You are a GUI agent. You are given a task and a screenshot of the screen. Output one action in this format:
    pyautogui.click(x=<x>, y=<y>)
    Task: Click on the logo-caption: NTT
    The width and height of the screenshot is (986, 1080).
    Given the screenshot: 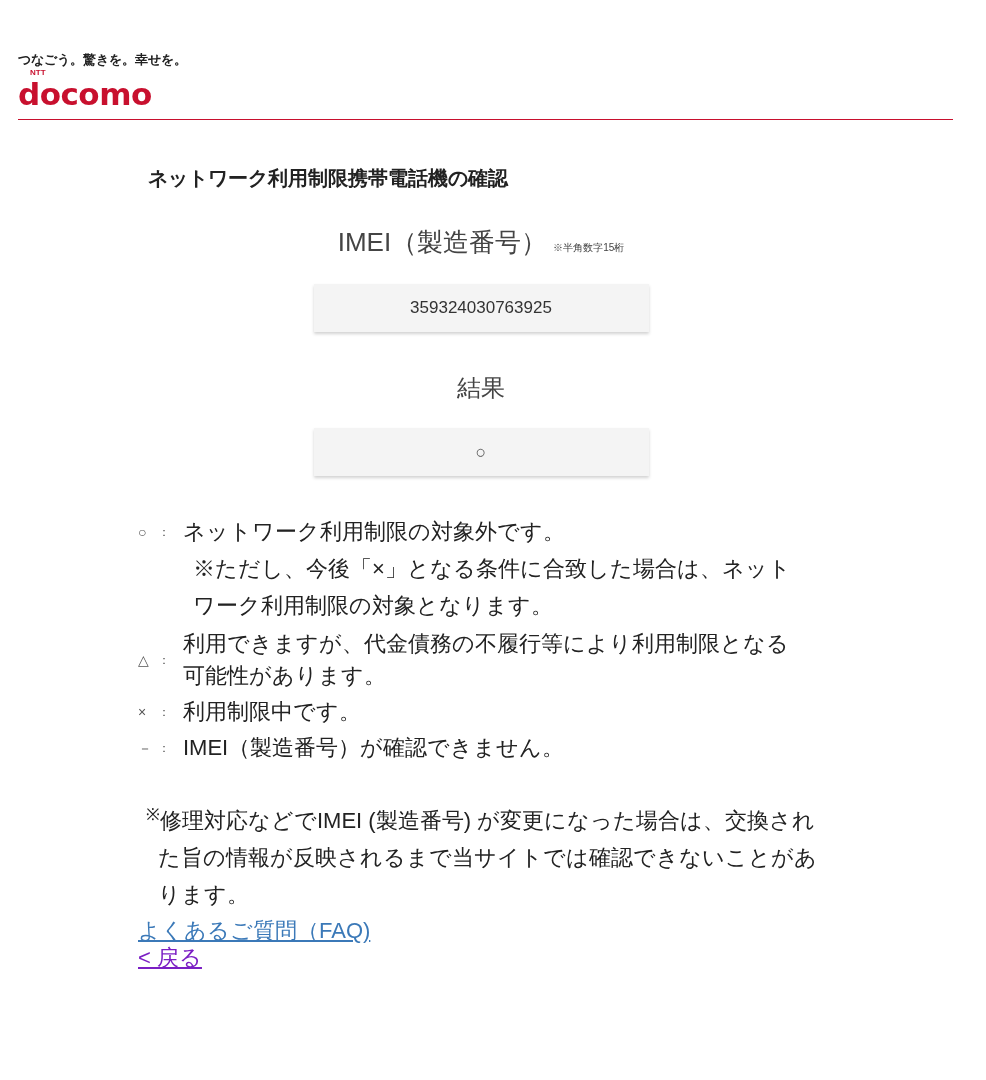 What is the action you would take?
    pyautogui.click(x=38, y=73)
    